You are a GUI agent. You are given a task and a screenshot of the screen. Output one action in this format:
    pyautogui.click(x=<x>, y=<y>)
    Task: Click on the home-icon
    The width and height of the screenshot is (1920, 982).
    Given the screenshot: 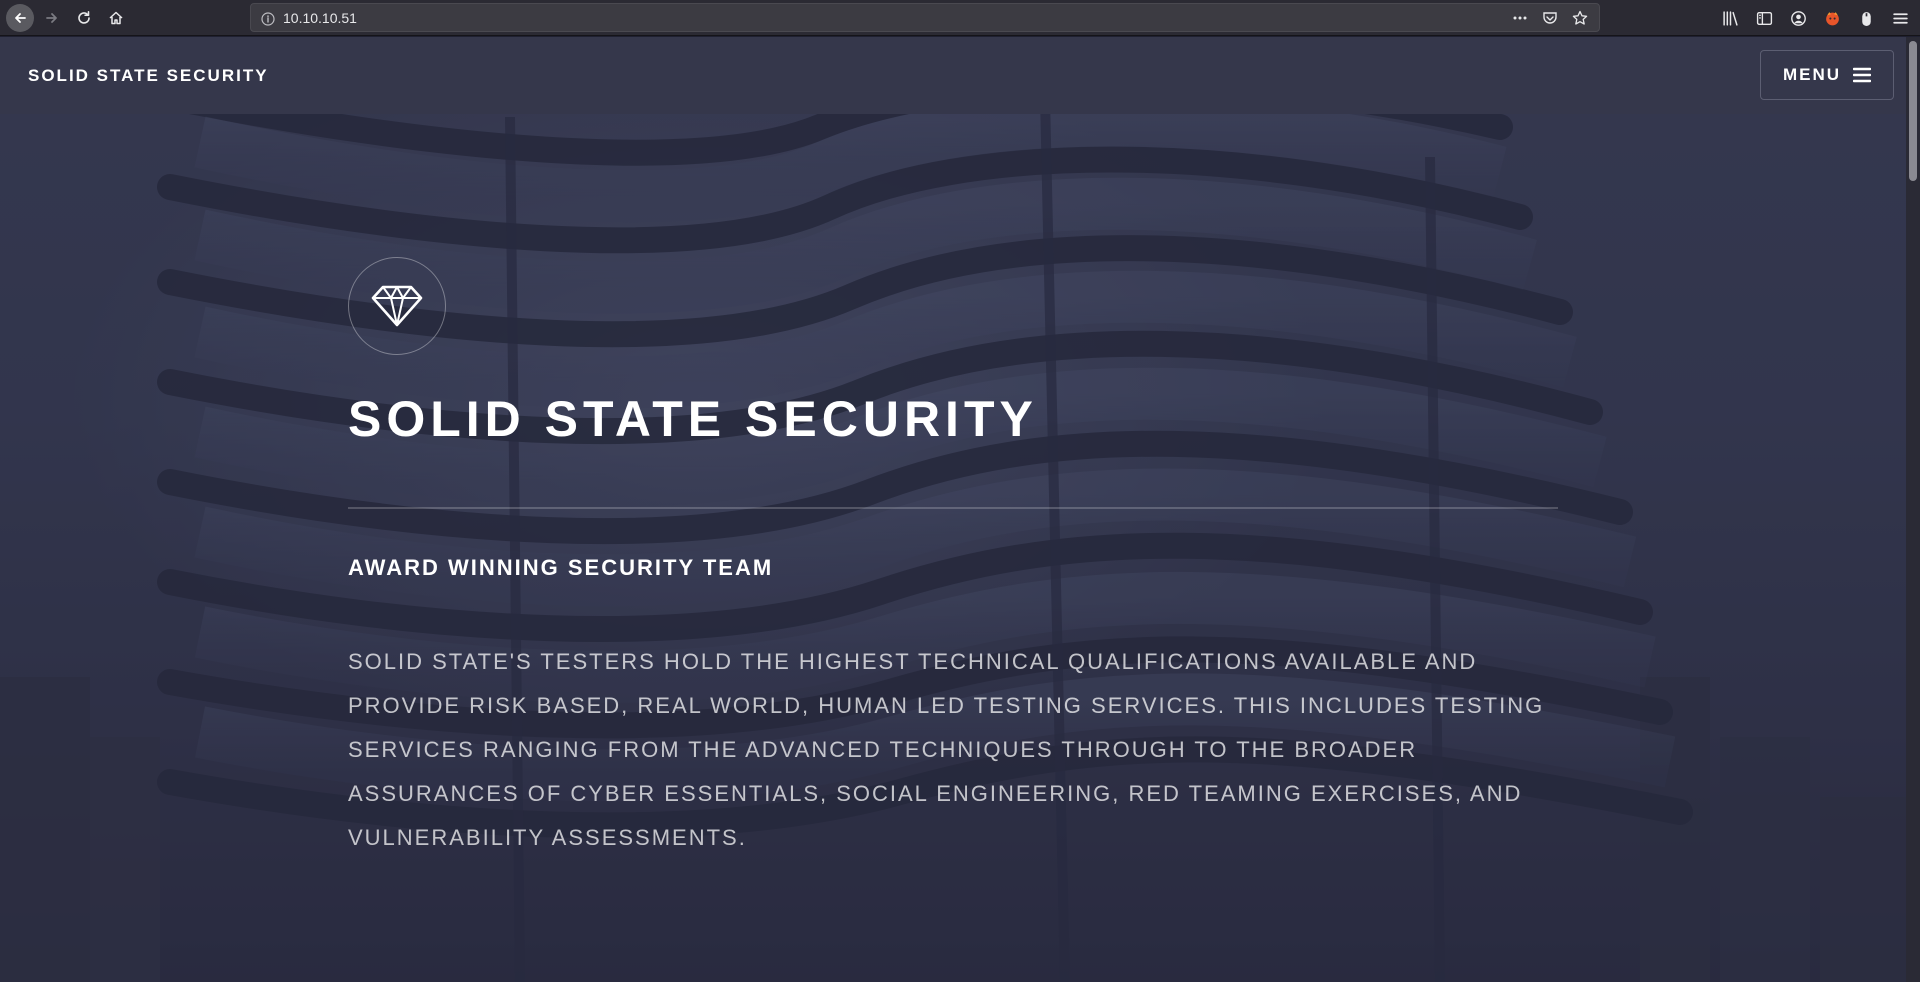 What is the action you would take?
    pyautogui.click(x=116, y=18)
    